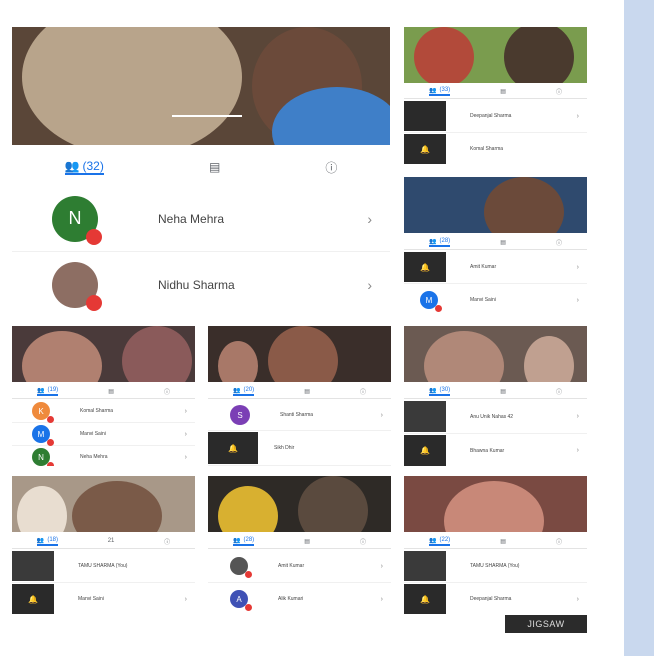  Describe the element at coordinates (201, 86) in the screenshot. I see `main-video-feed` at that location.